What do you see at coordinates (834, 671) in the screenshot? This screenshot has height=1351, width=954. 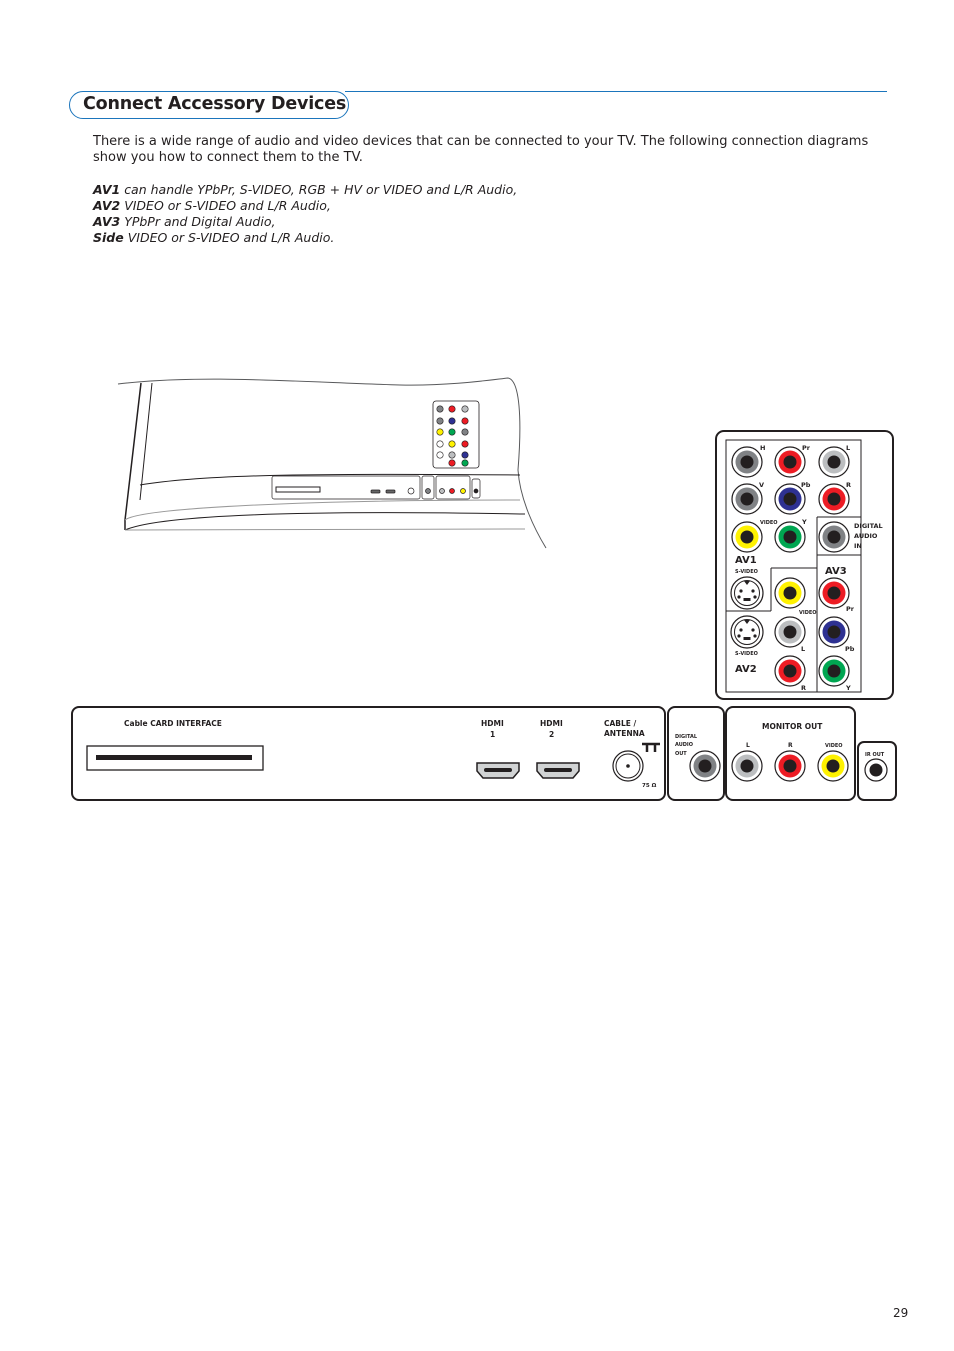 I see `jack-av3-y` at bounding box center [834, 671].